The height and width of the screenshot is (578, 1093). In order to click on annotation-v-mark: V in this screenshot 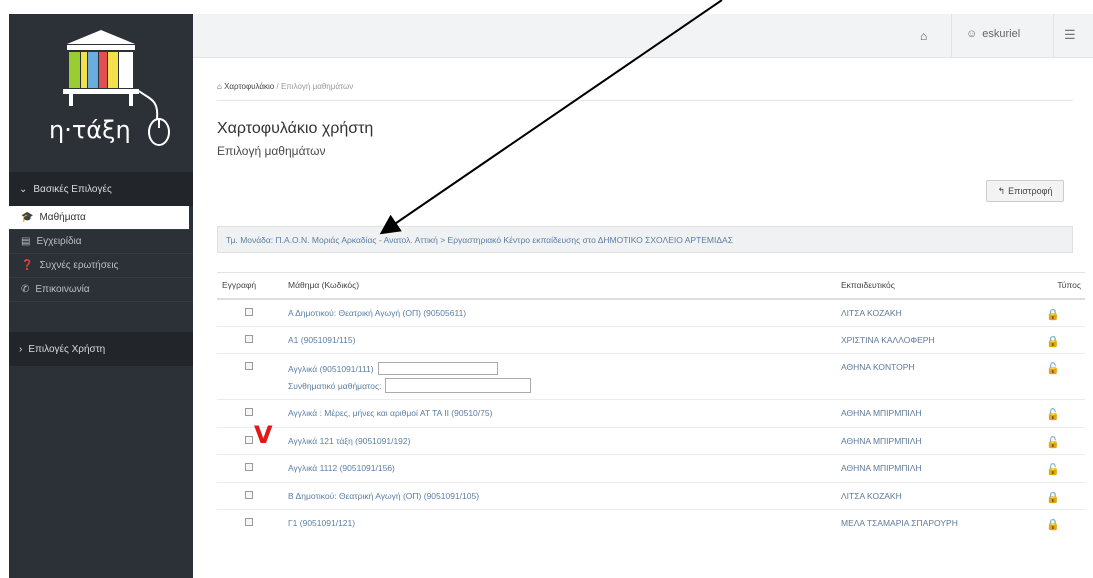, I will do `click(263, 435)`.